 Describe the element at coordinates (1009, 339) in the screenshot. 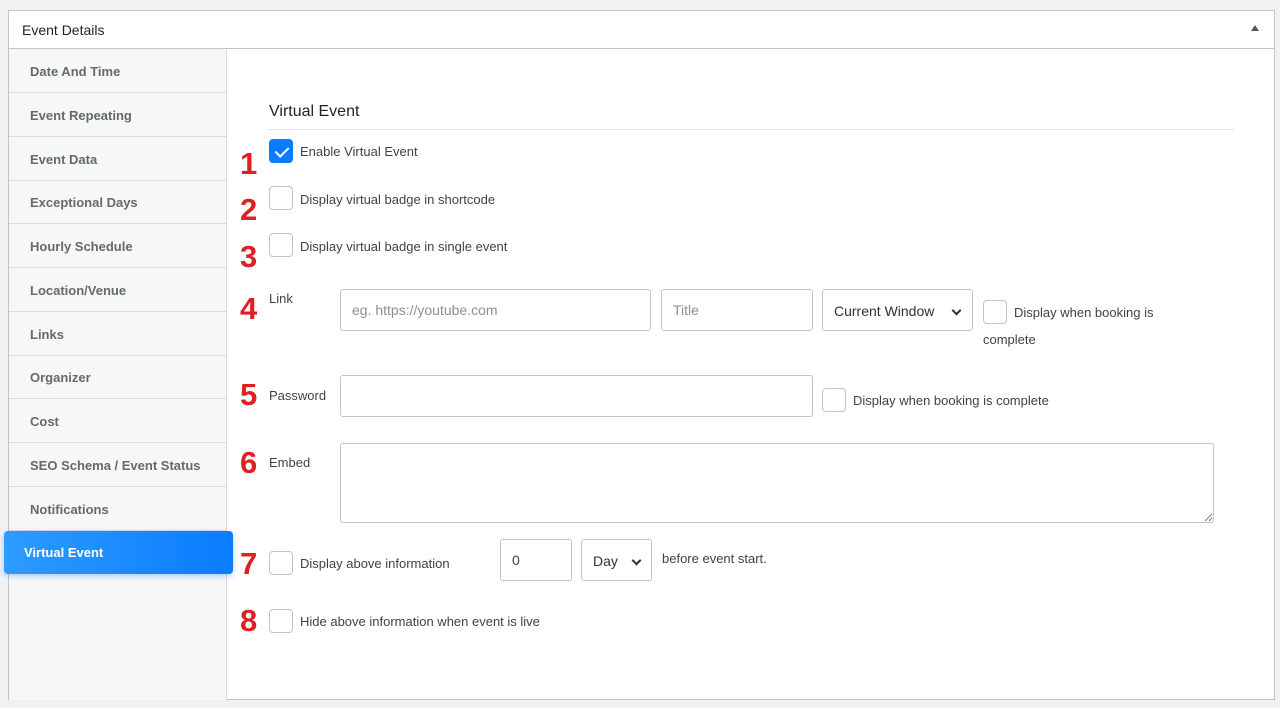

I see `link-booking-label-line2: complete` at that location.